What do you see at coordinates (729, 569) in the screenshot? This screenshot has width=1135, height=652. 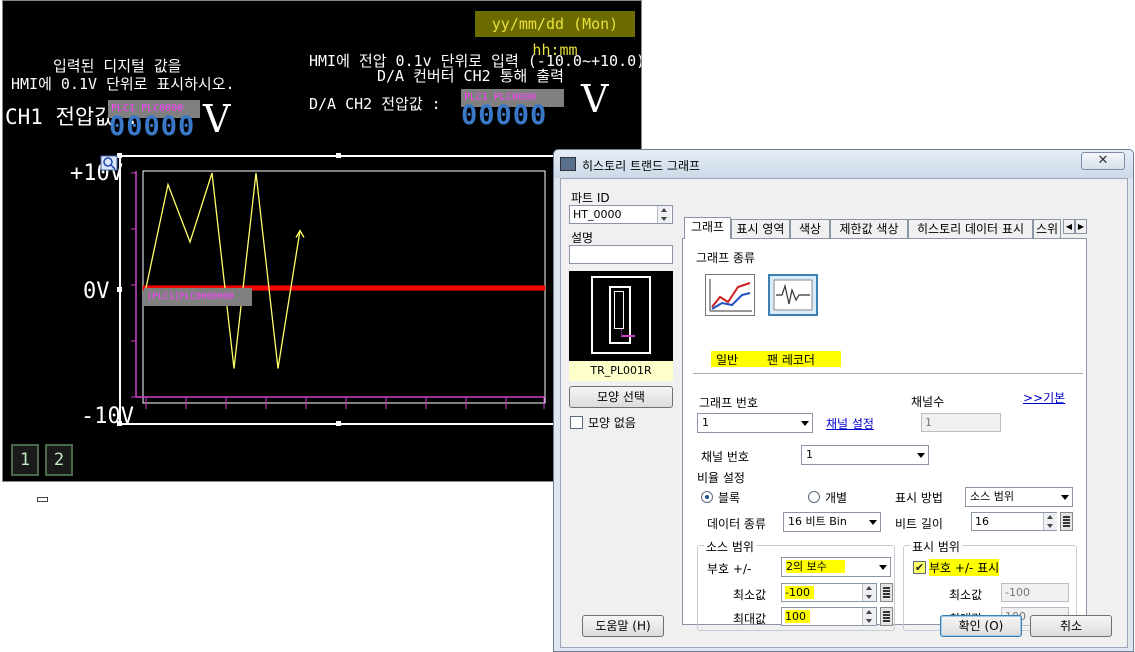 I see `sign-label: 부호 +/-` at bounding box center [729, 569].